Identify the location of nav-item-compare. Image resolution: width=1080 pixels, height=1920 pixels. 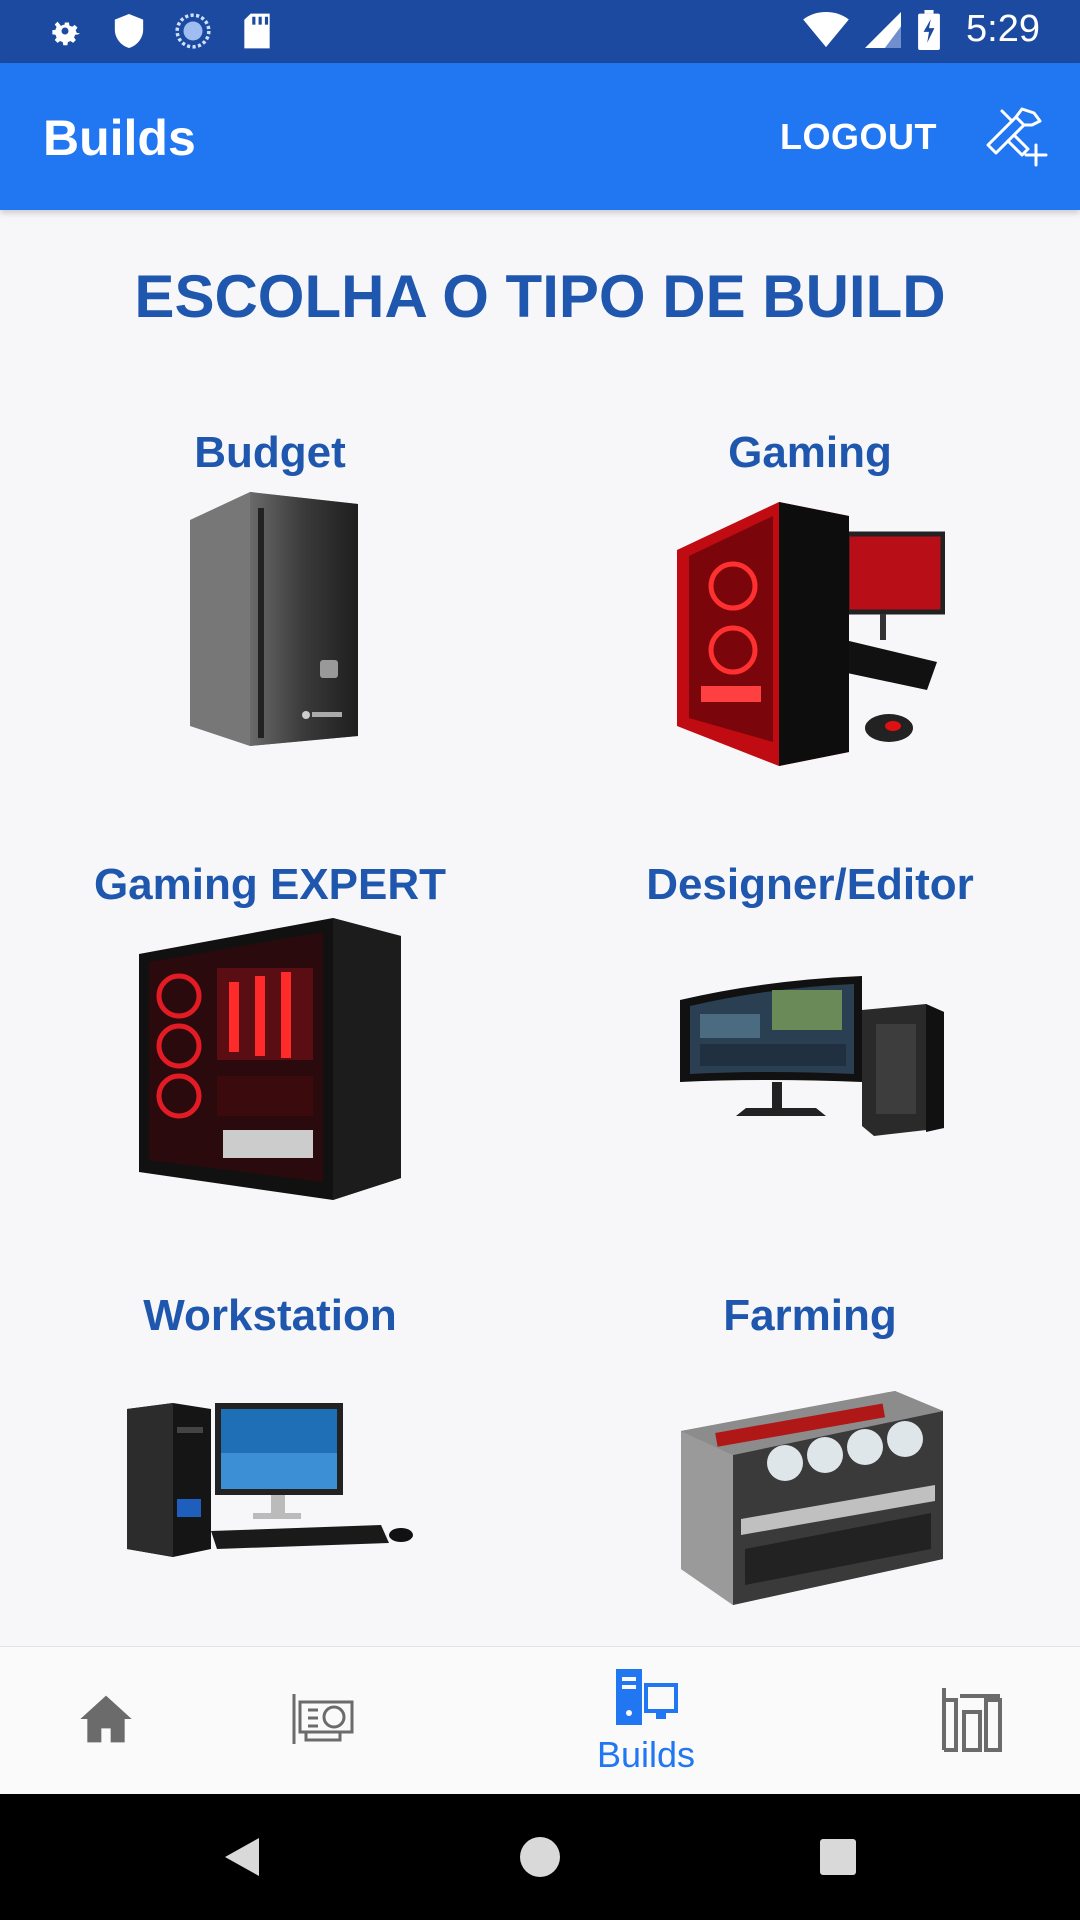
(972, 1721).